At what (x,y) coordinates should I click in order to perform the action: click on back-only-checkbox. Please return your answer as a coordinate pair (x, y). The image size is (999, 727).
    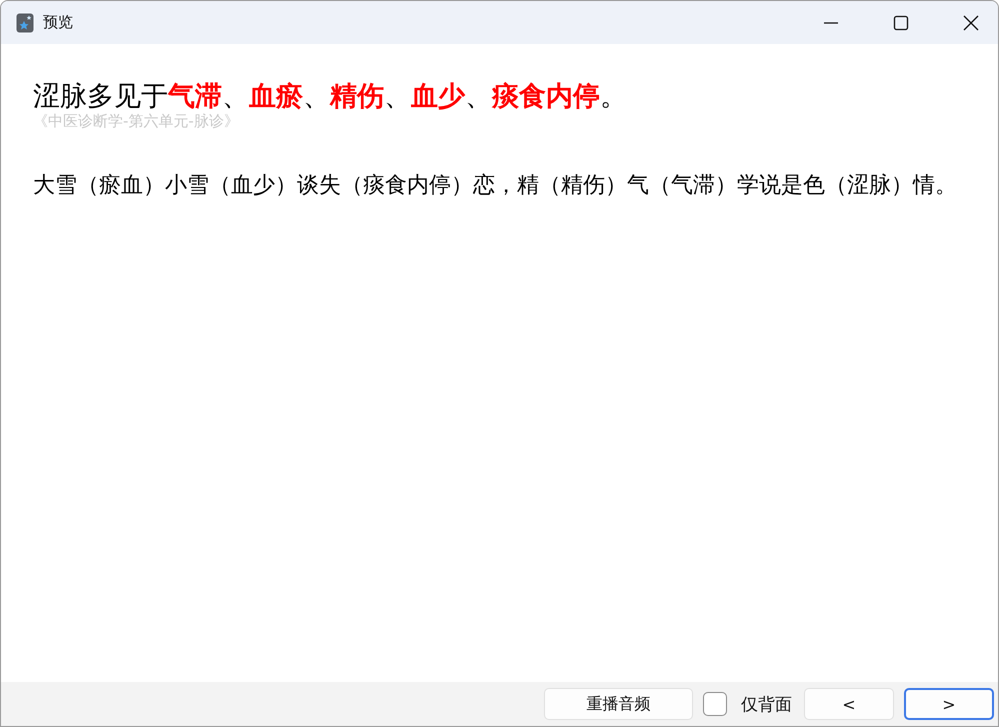
    Looking at the image, I should click on (715, 704).